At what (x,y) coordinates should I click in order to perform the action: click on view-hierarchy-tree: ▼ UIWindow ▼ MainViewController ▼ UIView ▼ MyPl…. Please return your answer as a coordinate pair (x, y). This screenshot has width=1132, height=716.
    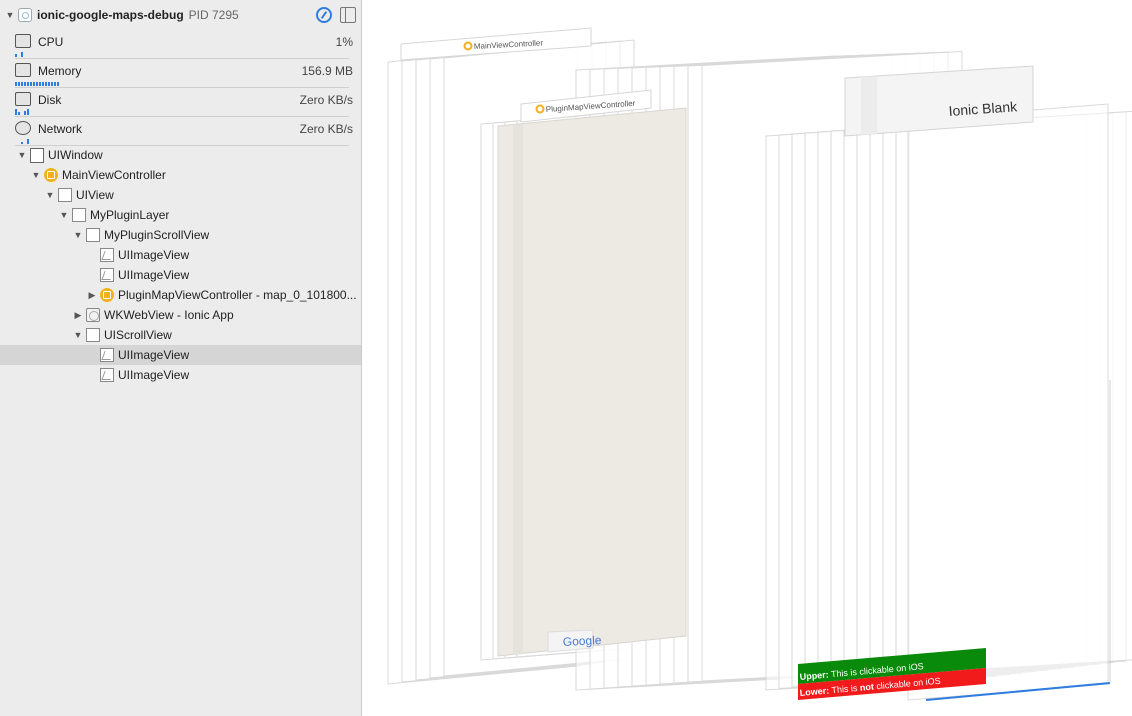
    Looking at the image, I should click on (180, 265).